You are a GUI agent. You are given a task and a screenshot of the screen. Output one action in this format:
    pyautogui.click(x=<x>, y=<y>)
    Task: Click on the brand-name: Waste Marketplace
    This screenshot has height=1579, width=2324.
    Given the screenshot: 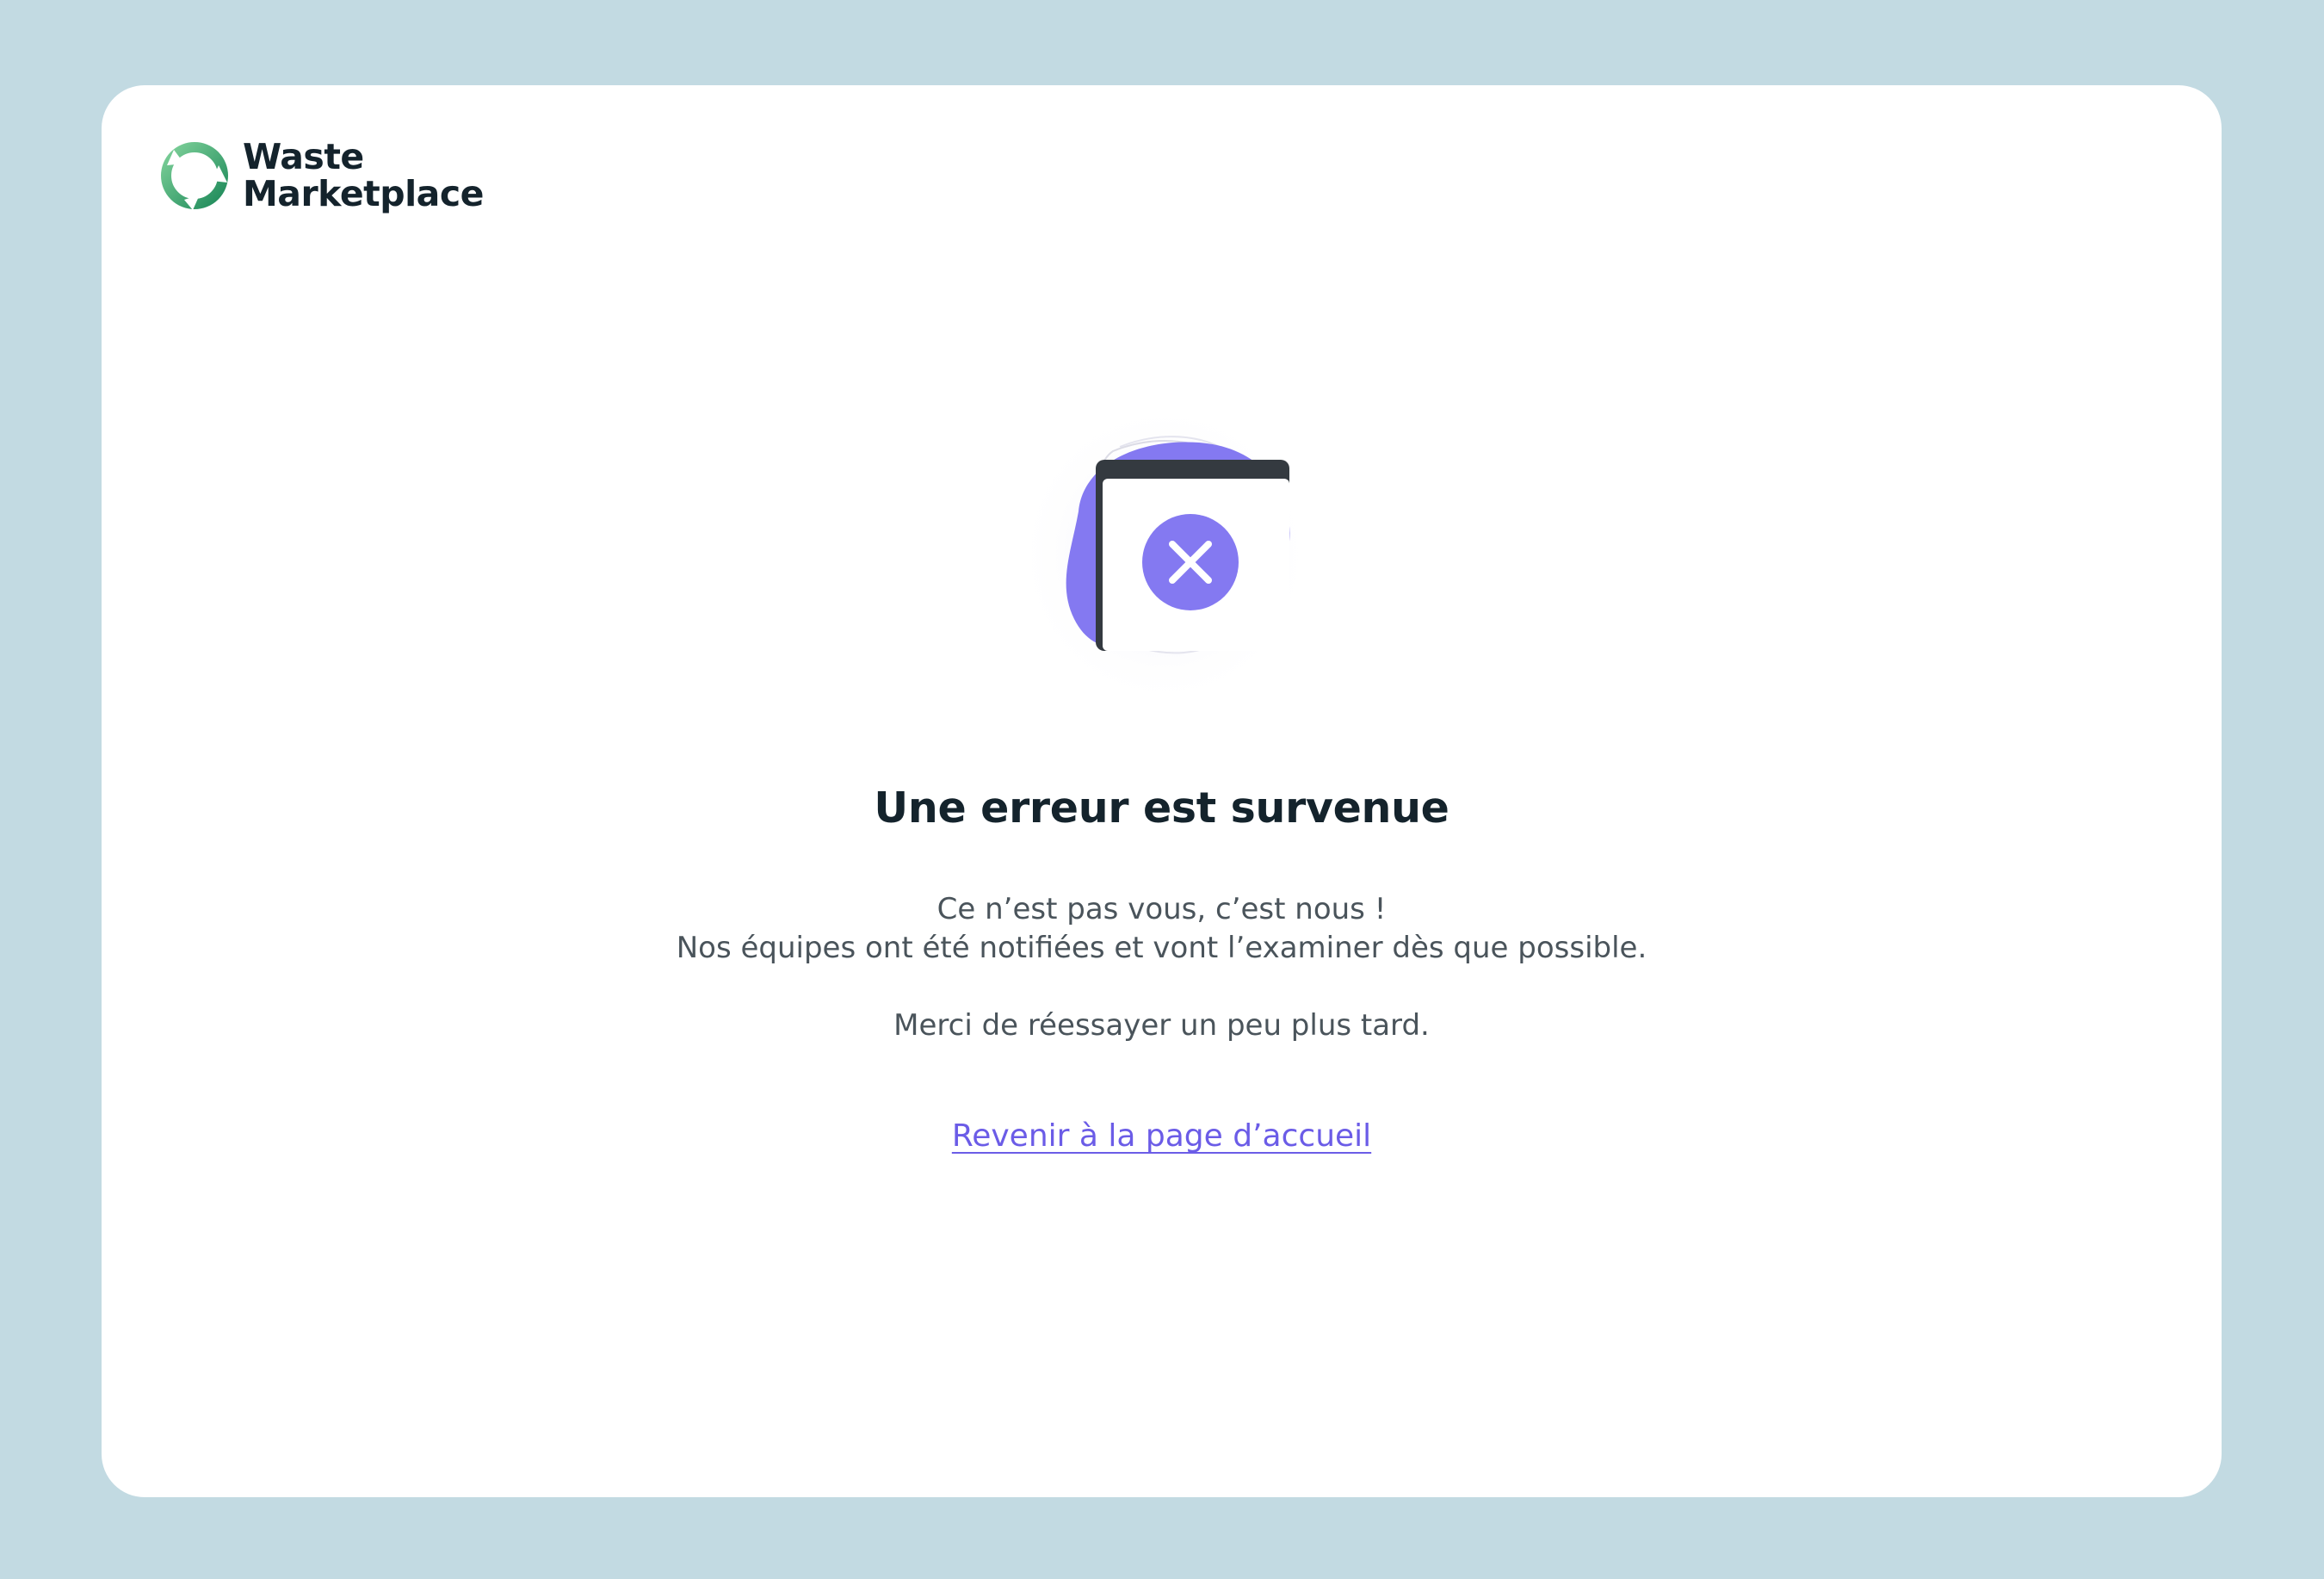 What is the action you would take?
    pyautogui.click(x=363, y=176)
    